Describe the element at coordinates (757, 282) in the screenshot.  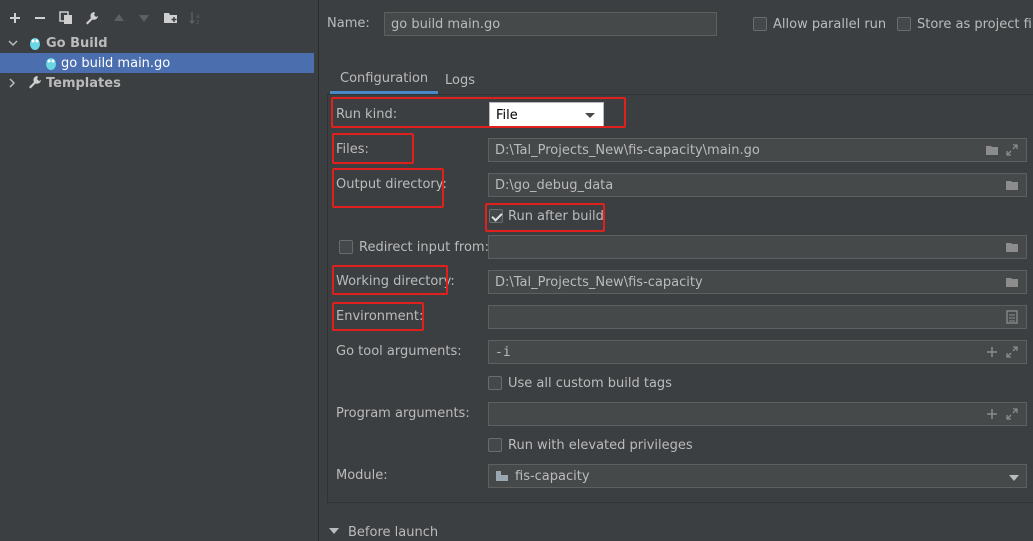
I see `working-dir-input: D:\Tal_Projects_New\fis-capacity` at that location.